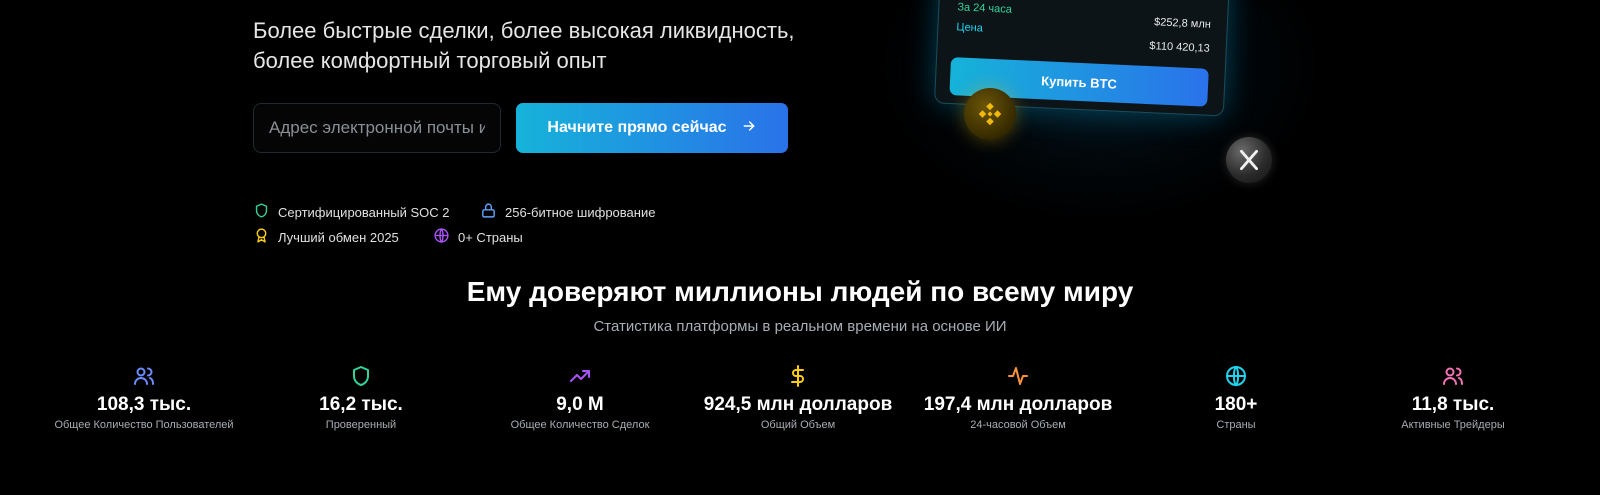 The width and height of the screenshot is (1600, 495). What do you see at coordinates (580, 376) in the screenshot?
I see `trending-up-icon` at bounding box center [580, 376].